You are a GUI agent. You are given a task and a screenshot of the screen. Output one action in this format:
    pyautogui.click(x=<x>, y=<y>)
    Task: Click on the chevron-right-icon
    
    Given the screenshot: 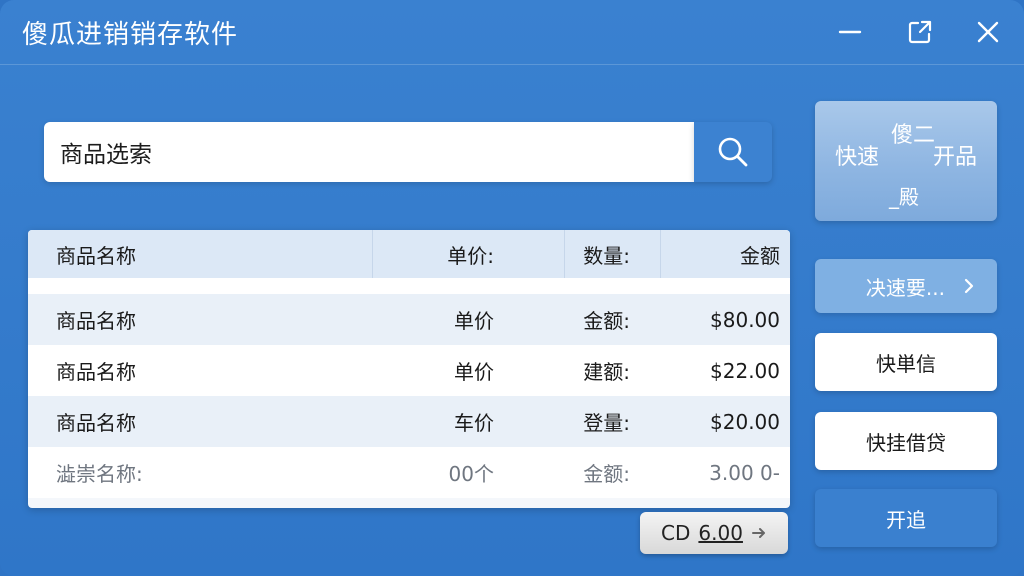 What is the action you would take?
    pyautogui.click(x=969, y=286)
    